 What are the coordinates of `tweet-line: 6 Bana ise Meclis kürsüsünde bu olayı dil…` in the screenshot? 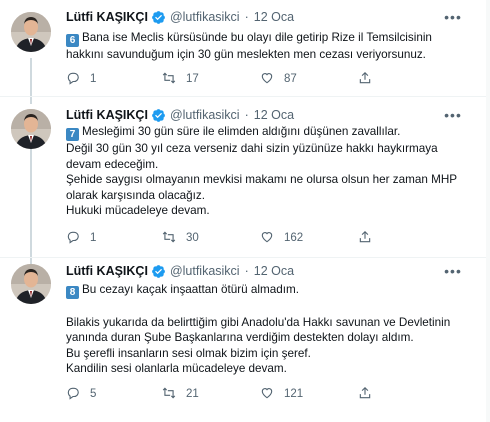 It's located at (268, 38).